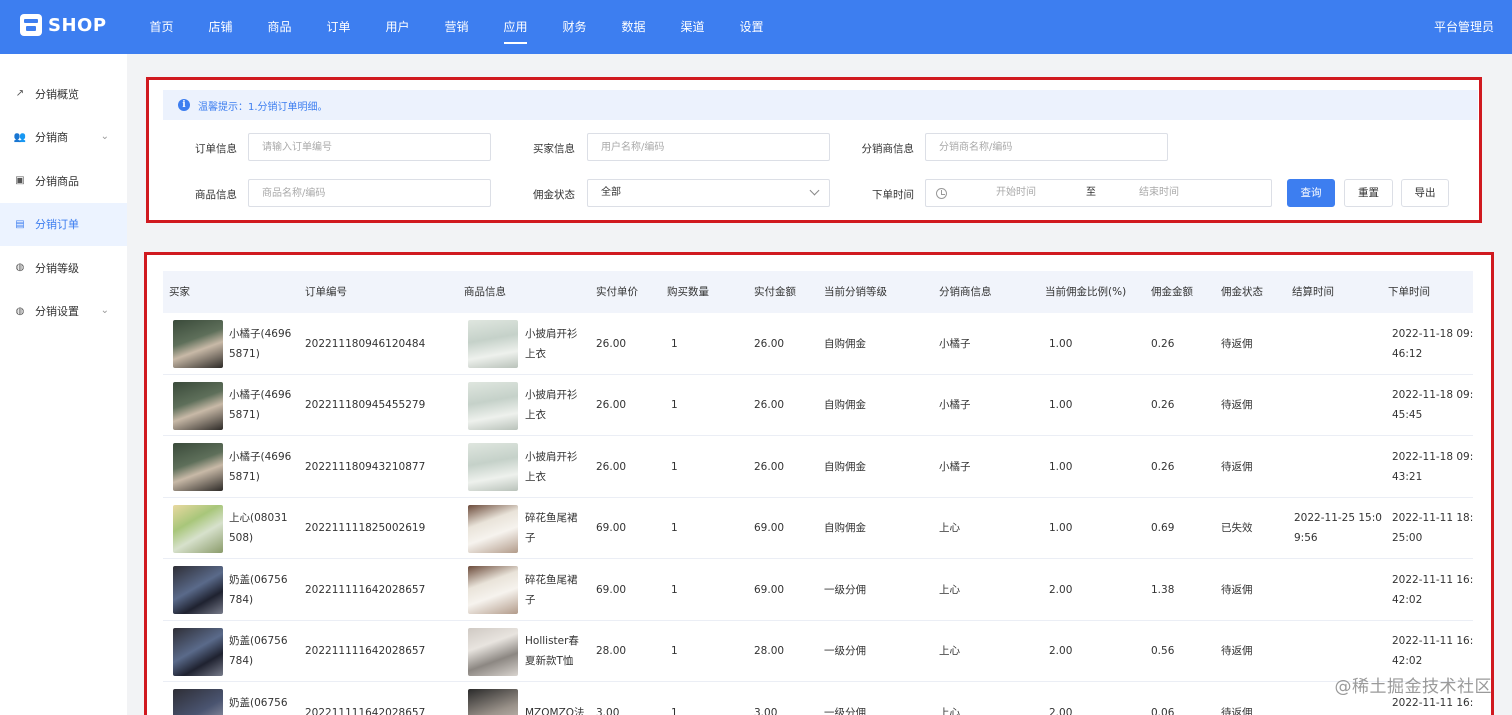 The image size is (1512, 715). Describe the element at coordinates (611, 466) in the screenshot. I see `cell-unit-price: 26.00` at that location.